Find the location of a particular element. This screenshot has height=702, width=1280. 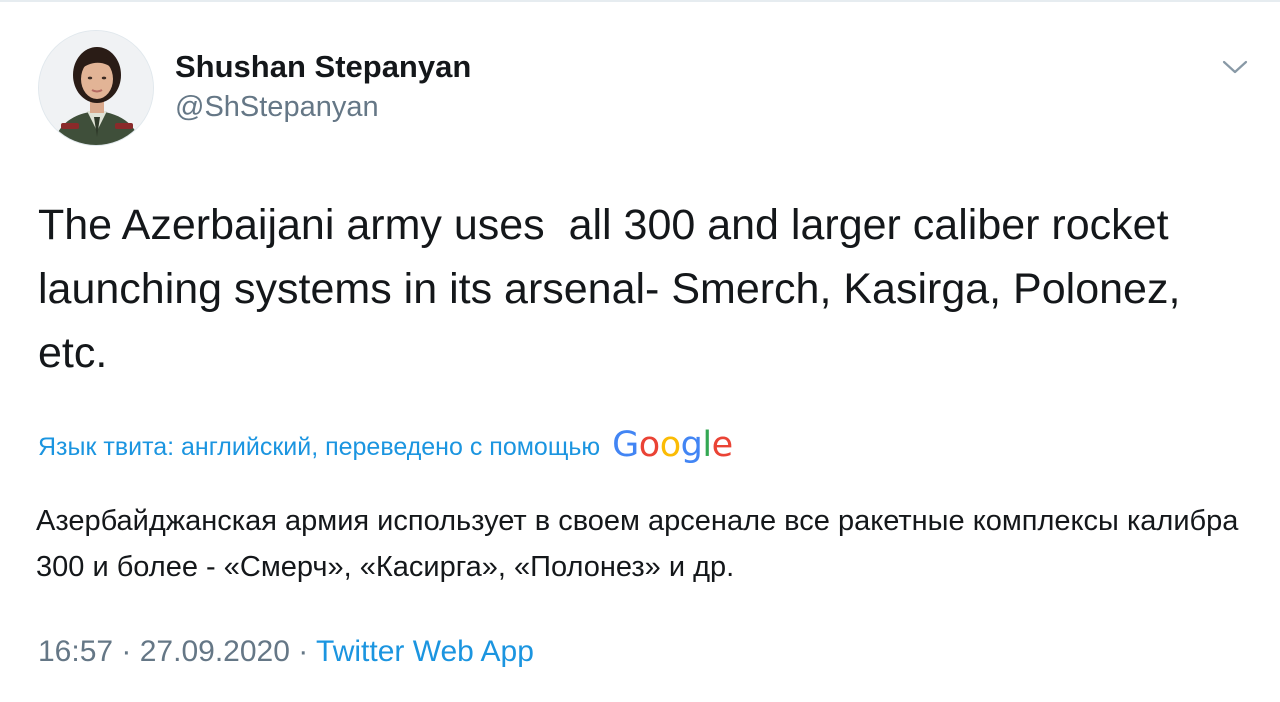

google-logo-icon: Google is located at coordinates (673, 445).